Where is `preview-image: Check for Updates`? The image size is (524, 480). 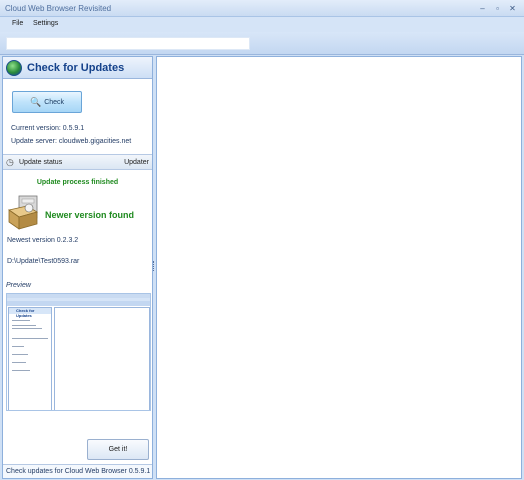
preview-image: Check for Updates is located at coordinates (78, 352).